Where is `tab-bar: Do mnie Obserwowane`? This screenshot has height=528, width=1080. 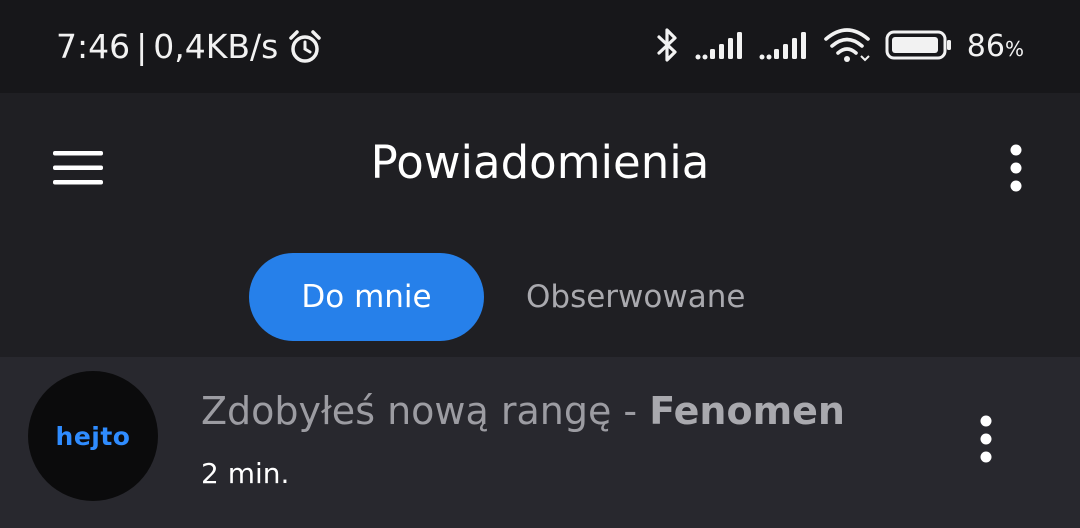 tab-bar: Do mnie Obserwowane is located at coordinates (518, 297).